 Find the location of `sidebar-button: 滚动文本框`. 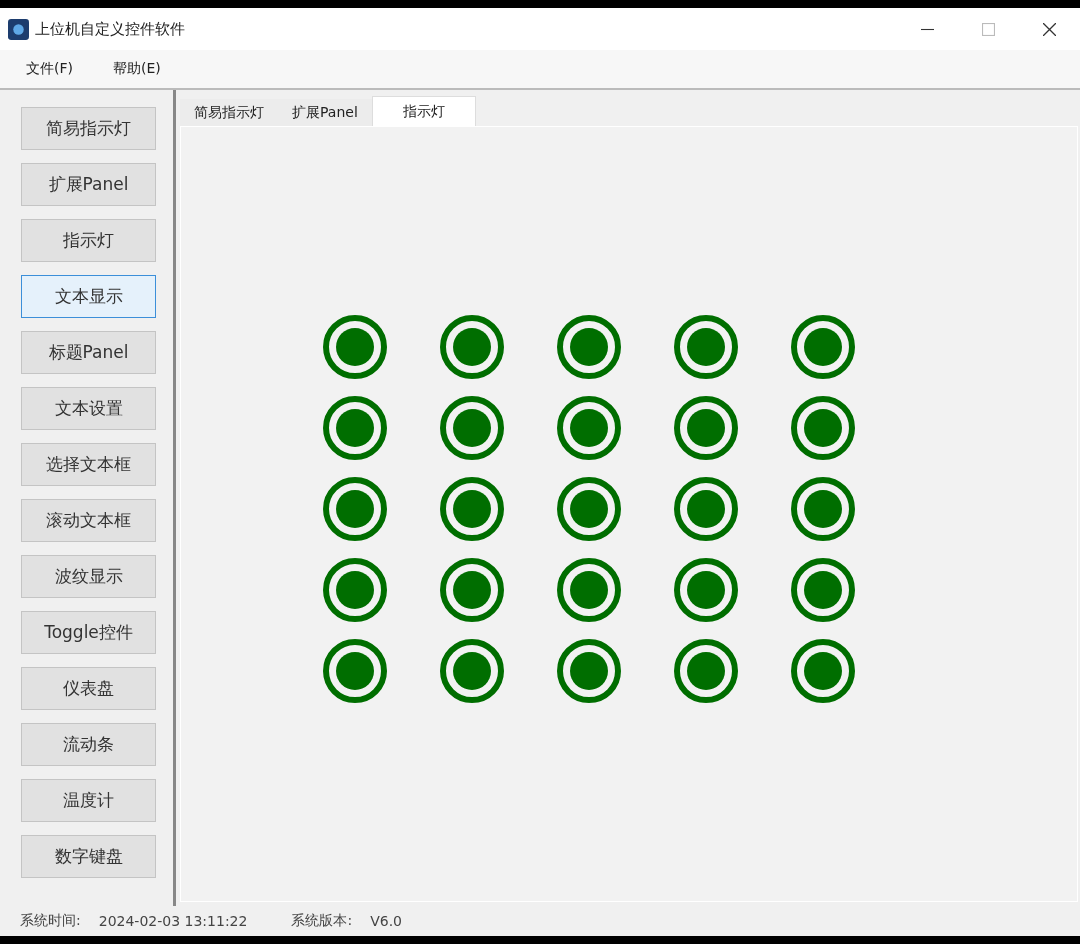

sidebar-button: 滚动文本框 is located at coordinates (88, 520).